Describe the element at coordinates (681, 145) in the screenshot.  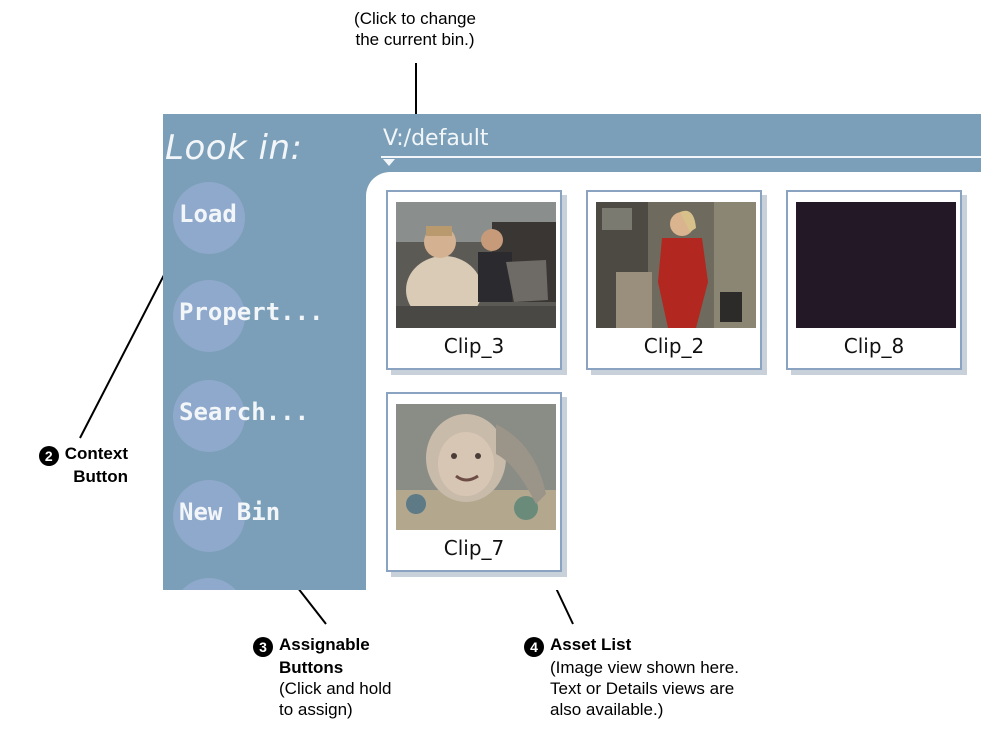
I see `current-bin-selector: V:/default` at that location.